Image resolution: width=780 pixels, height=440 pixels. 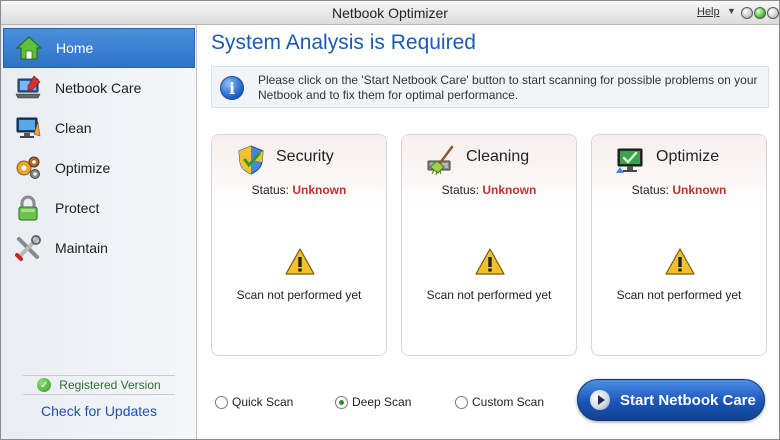 I want to click on sidebar-item-label: Netbook Care, so click(x=98, y=88).